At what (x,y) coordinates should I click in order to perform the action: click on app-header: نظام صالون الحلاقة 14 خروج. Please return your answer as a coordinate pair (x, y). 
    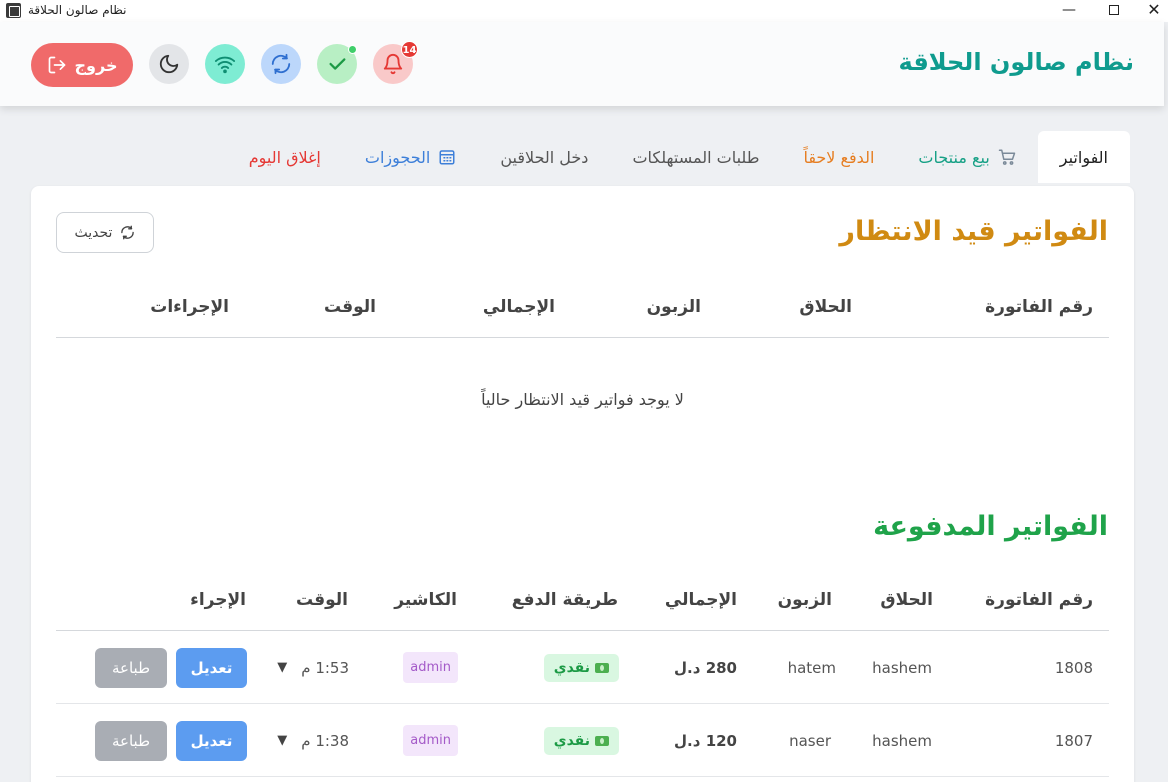
    Looking at the image, I should click on (582, 64).